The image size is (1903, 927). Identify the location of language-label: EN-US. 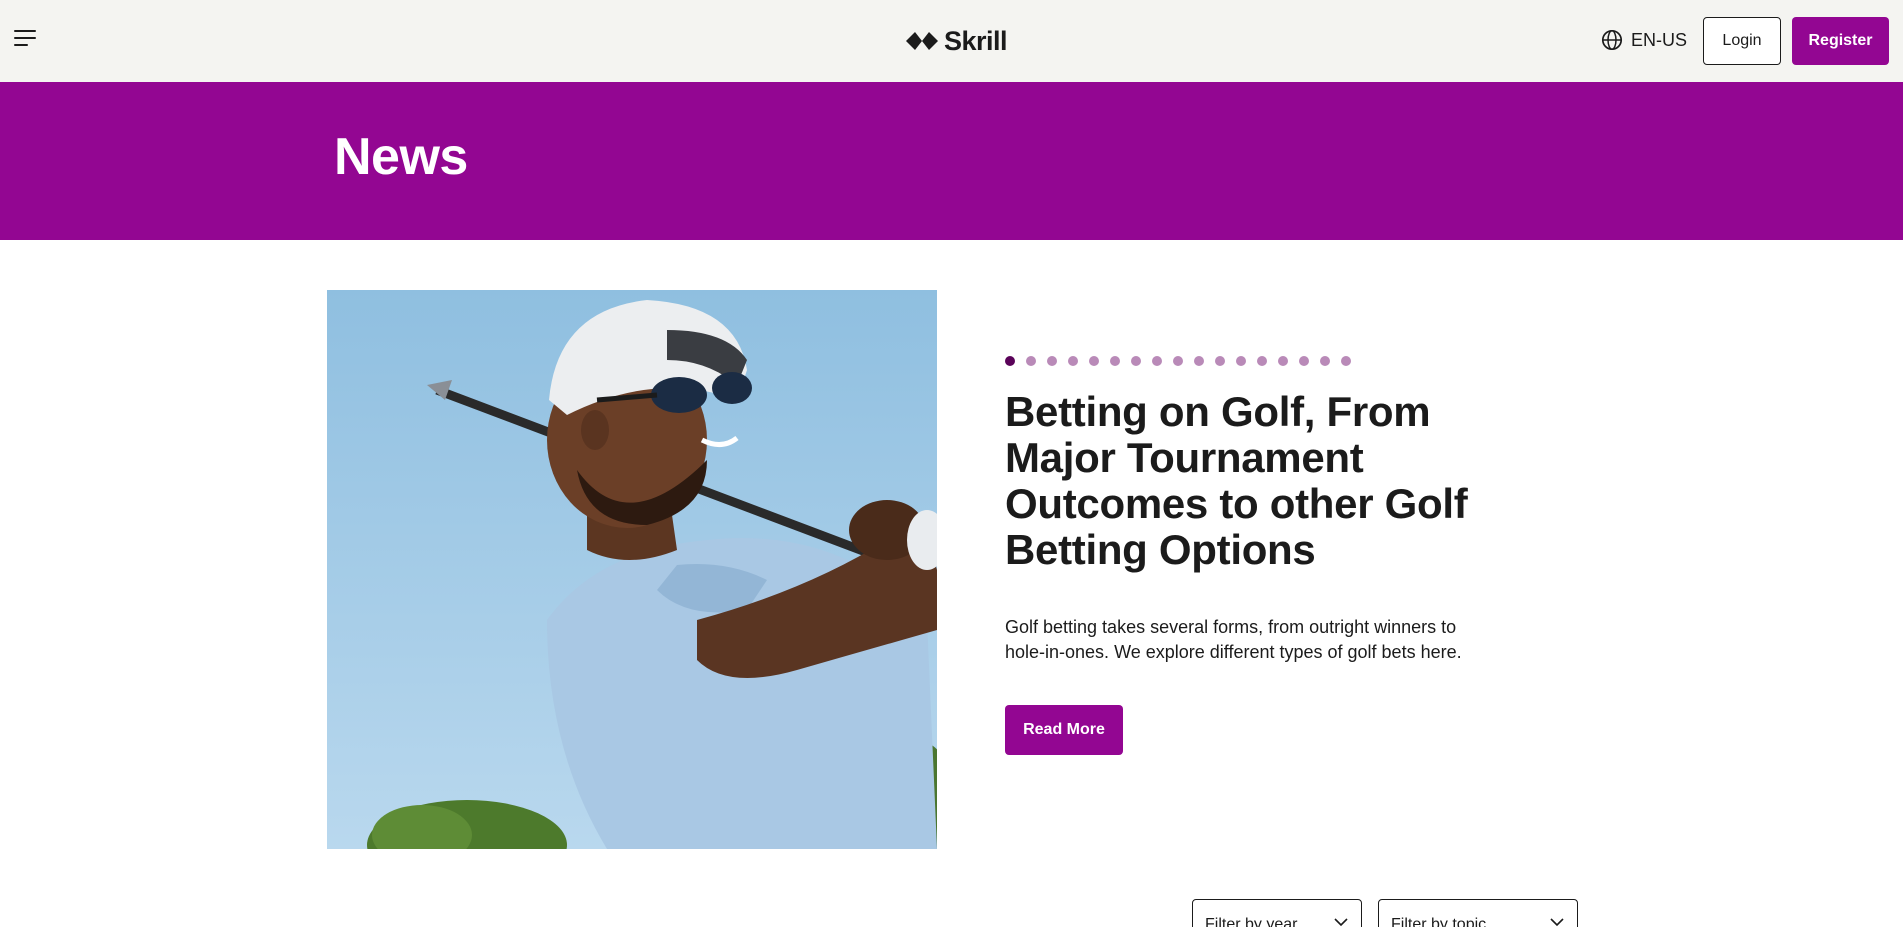
(1659, 39).